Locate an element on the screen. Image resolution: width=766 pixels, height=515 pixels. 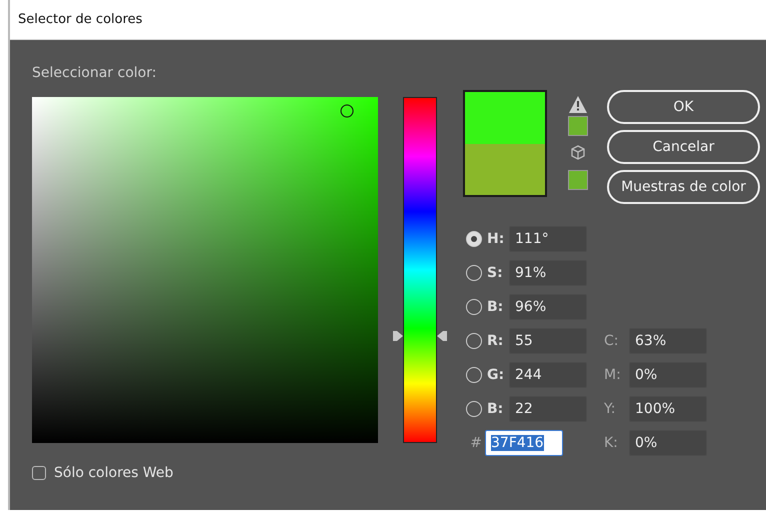
hue-slider is located at coordinates (420, 270).